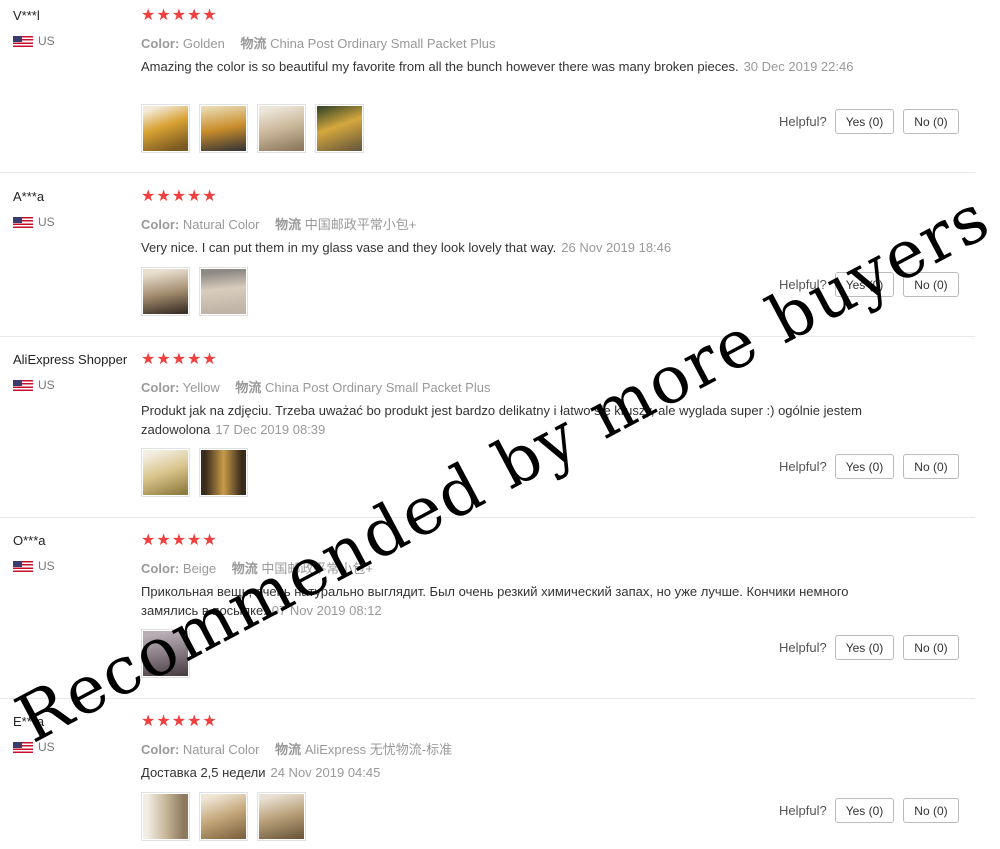  I want to click on color-value: Beige, so click(199, 568).